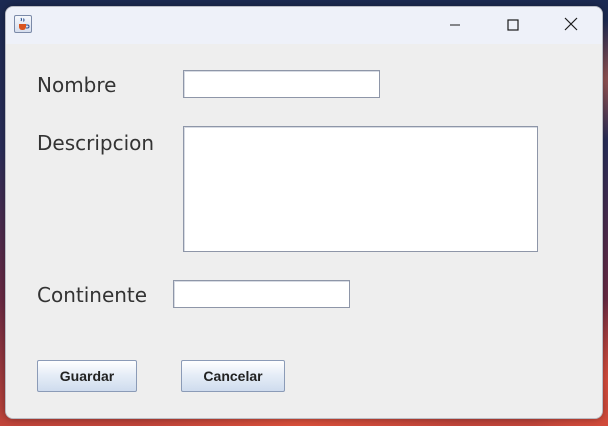  I want to click on cancelar-button: Cancelar, so click(233, 376).